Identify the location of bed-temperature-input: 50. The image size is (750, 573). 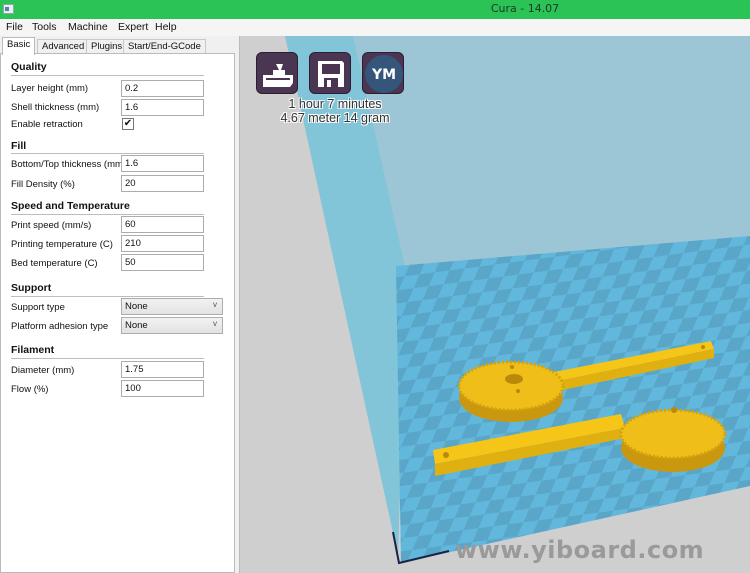
(162, 262).